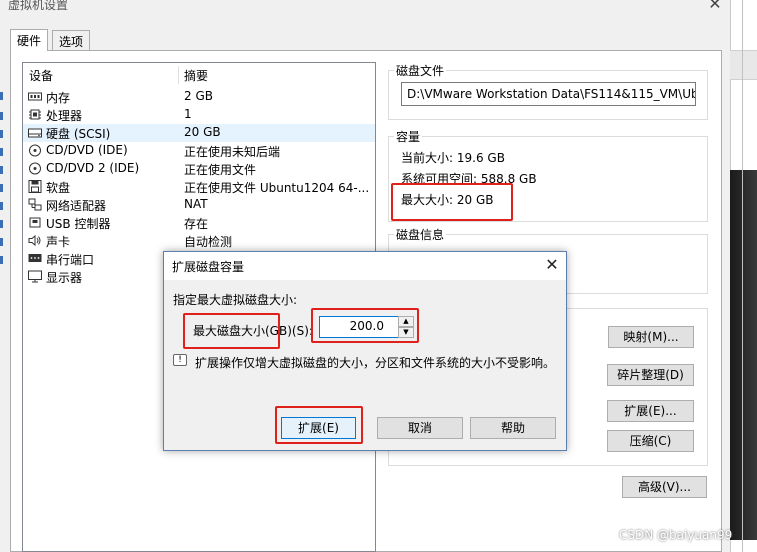 This screenshot has height=552, width=757. Describe the element at coordinates (650, 441) in the screenshot. I see `compact-button: 压缩(C)` at that location.